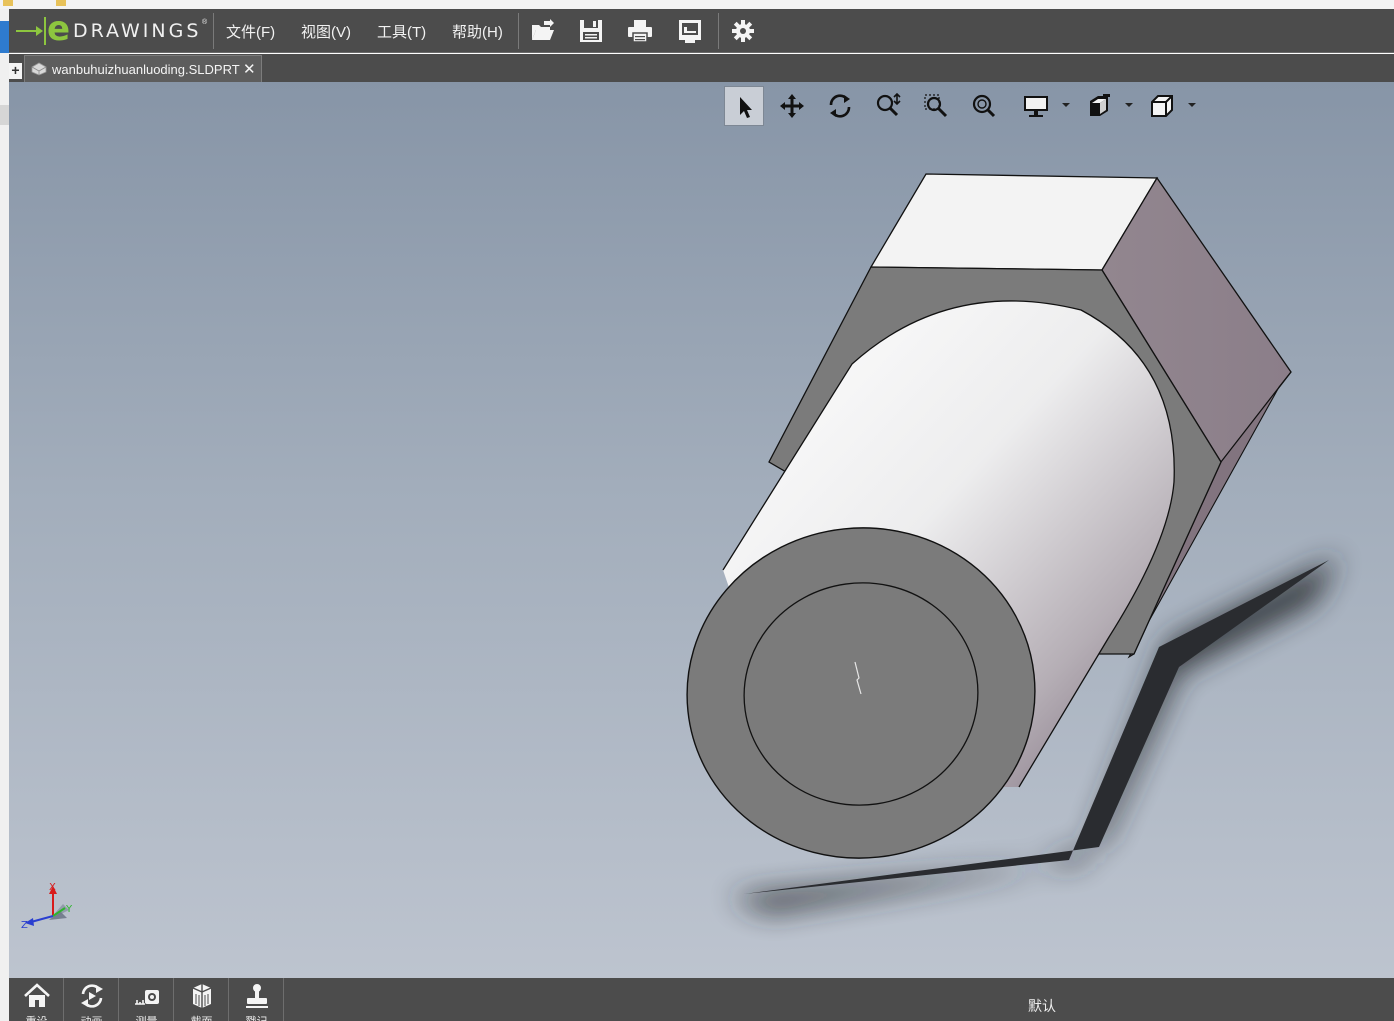 This screenshot has width=1394, height=1021. What do you see at coordinates (52, 887) in the screenshot?
I see `triad-x-label: X` at bounding box center [52, 887].